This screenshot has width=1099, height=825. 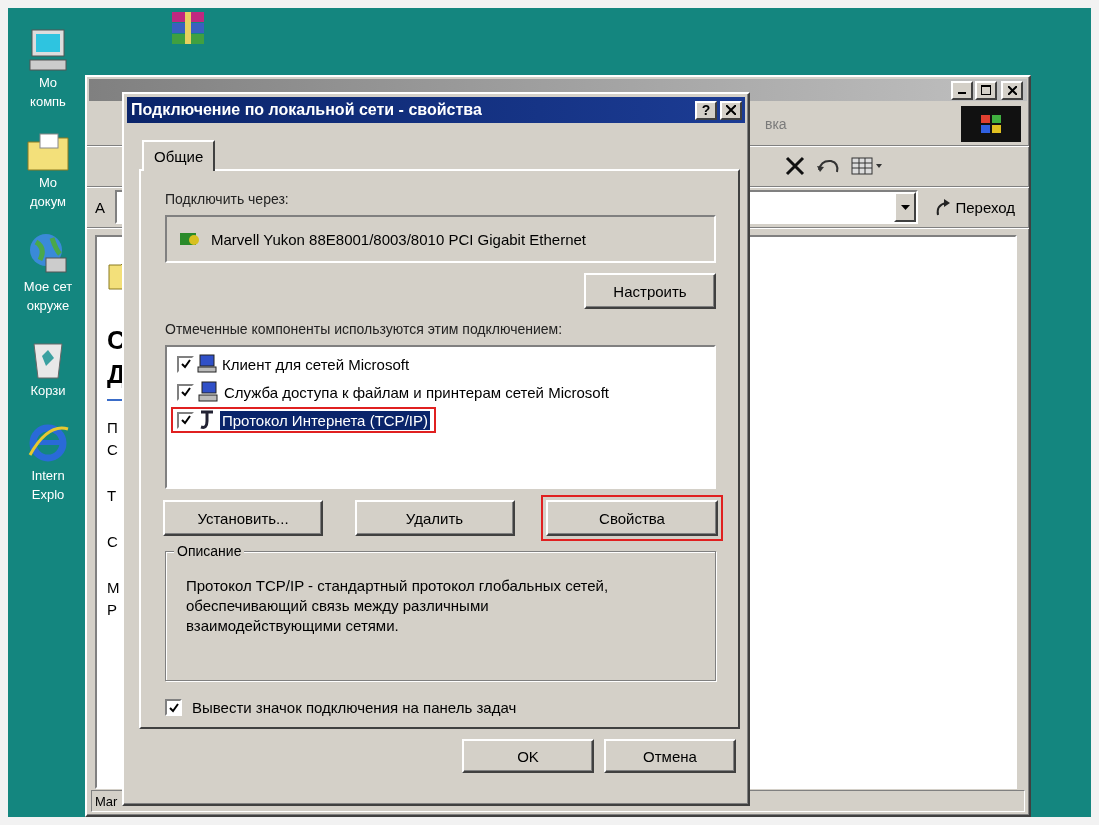 What do you see at coordinates (325, 420) in the screenshot?
I see `list-item: Протокол Интернета (TCP/IP)` at bounding box center [325, 420].